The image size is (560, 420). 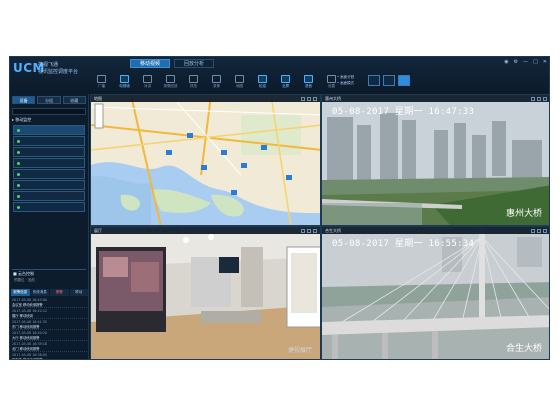 I want to click on alarm-list-item: 2017-05-08 16:38:05 停车场 移动侦测报警, so click(x=49, y=356).